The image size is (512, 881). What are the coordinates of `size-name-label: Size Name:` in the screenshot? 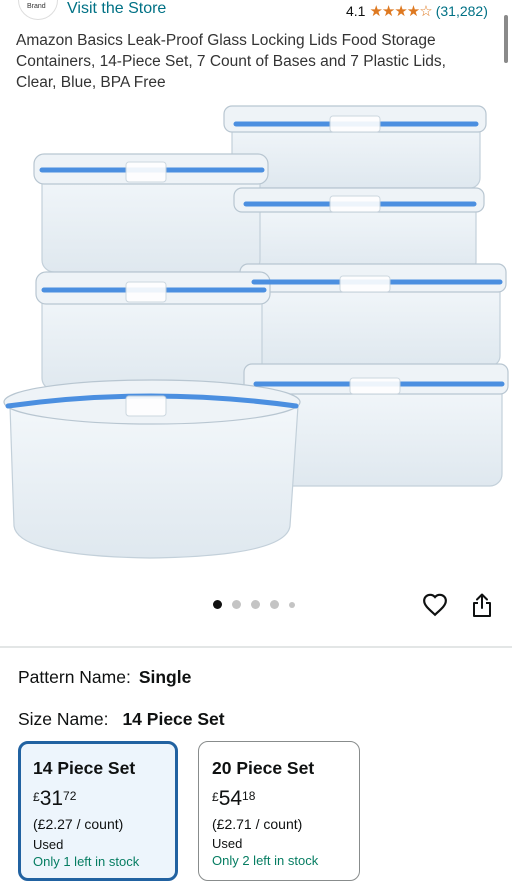 It's located at (63, 719).